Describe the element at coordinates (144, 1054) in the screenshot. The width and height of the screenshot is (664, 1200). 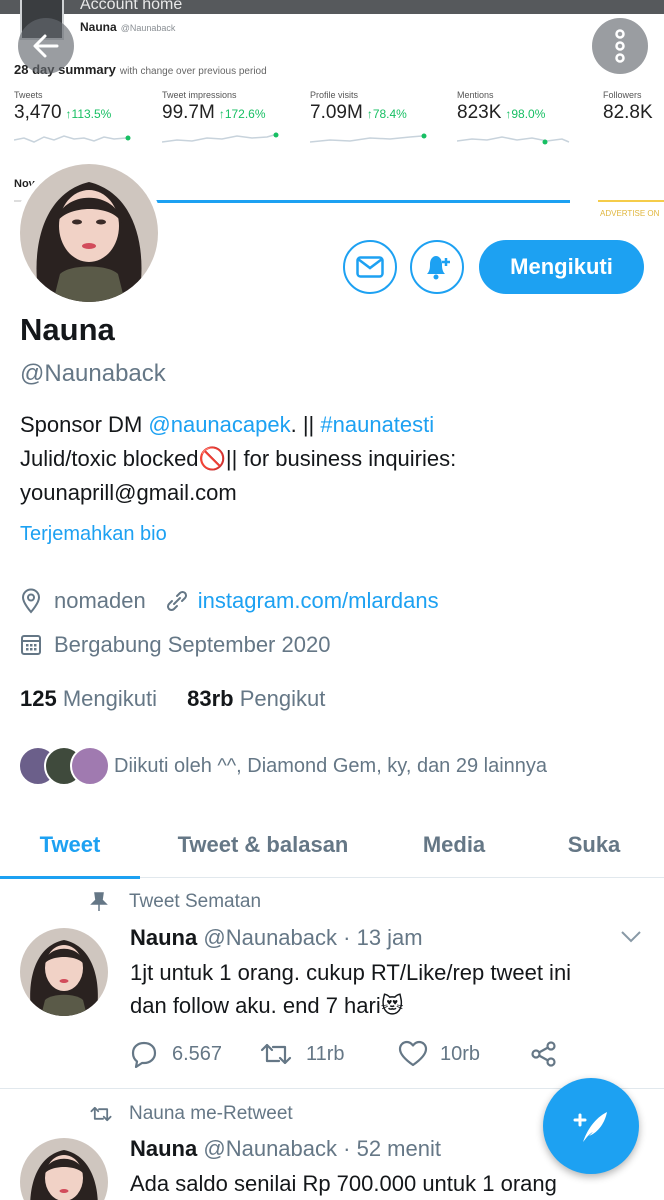
I see `reply-icon` at that location.